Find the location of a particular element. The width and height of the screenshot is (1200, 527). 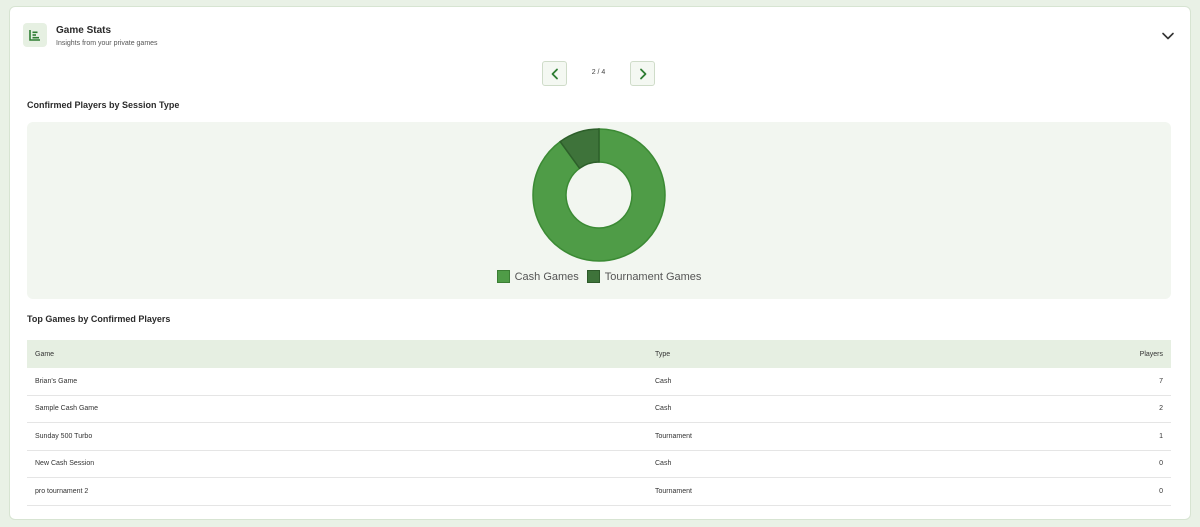

collapse-toggle-button is located at coordinates (1168, 36).